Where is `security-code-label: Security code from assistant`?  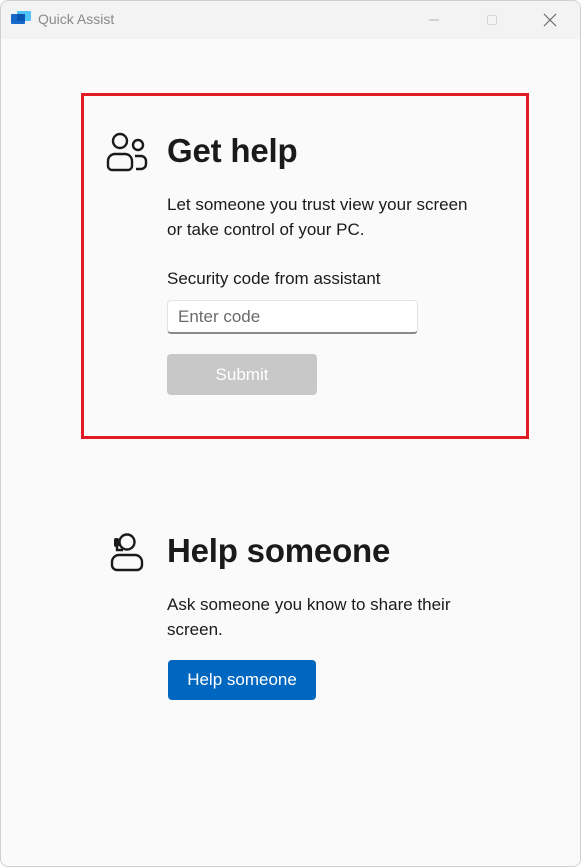 security-code-label: Security code from assistant is located at coordinates (274, 278).